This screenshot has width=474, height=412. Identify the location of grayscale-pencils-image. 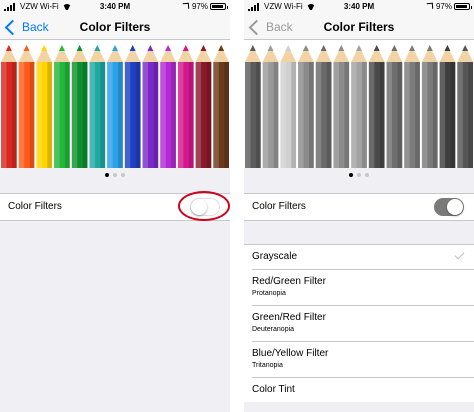
(359, 106).